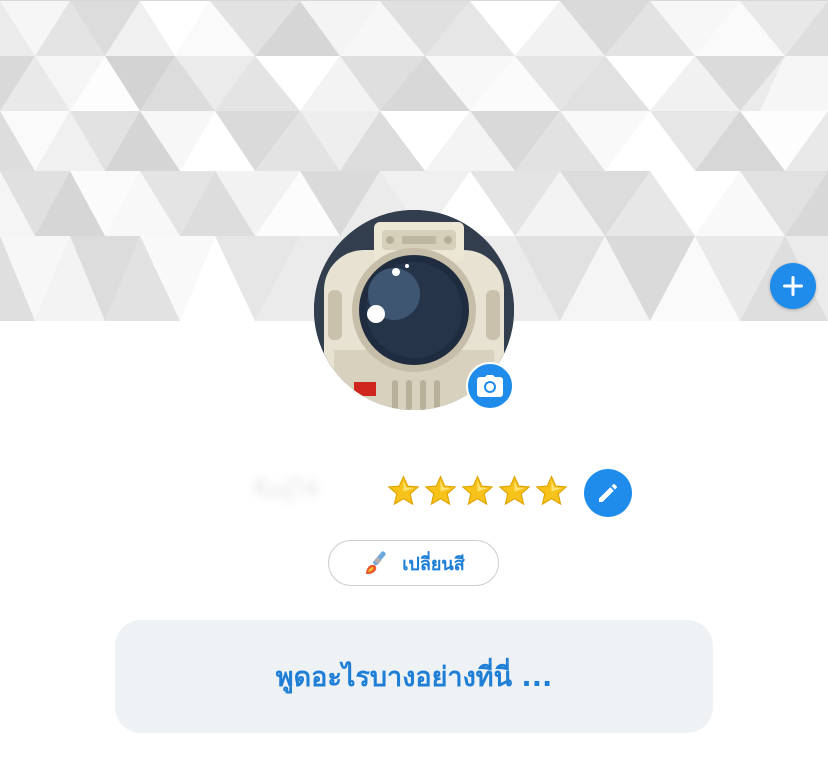  I want to click on edit-profile-button, so click(608, 493).